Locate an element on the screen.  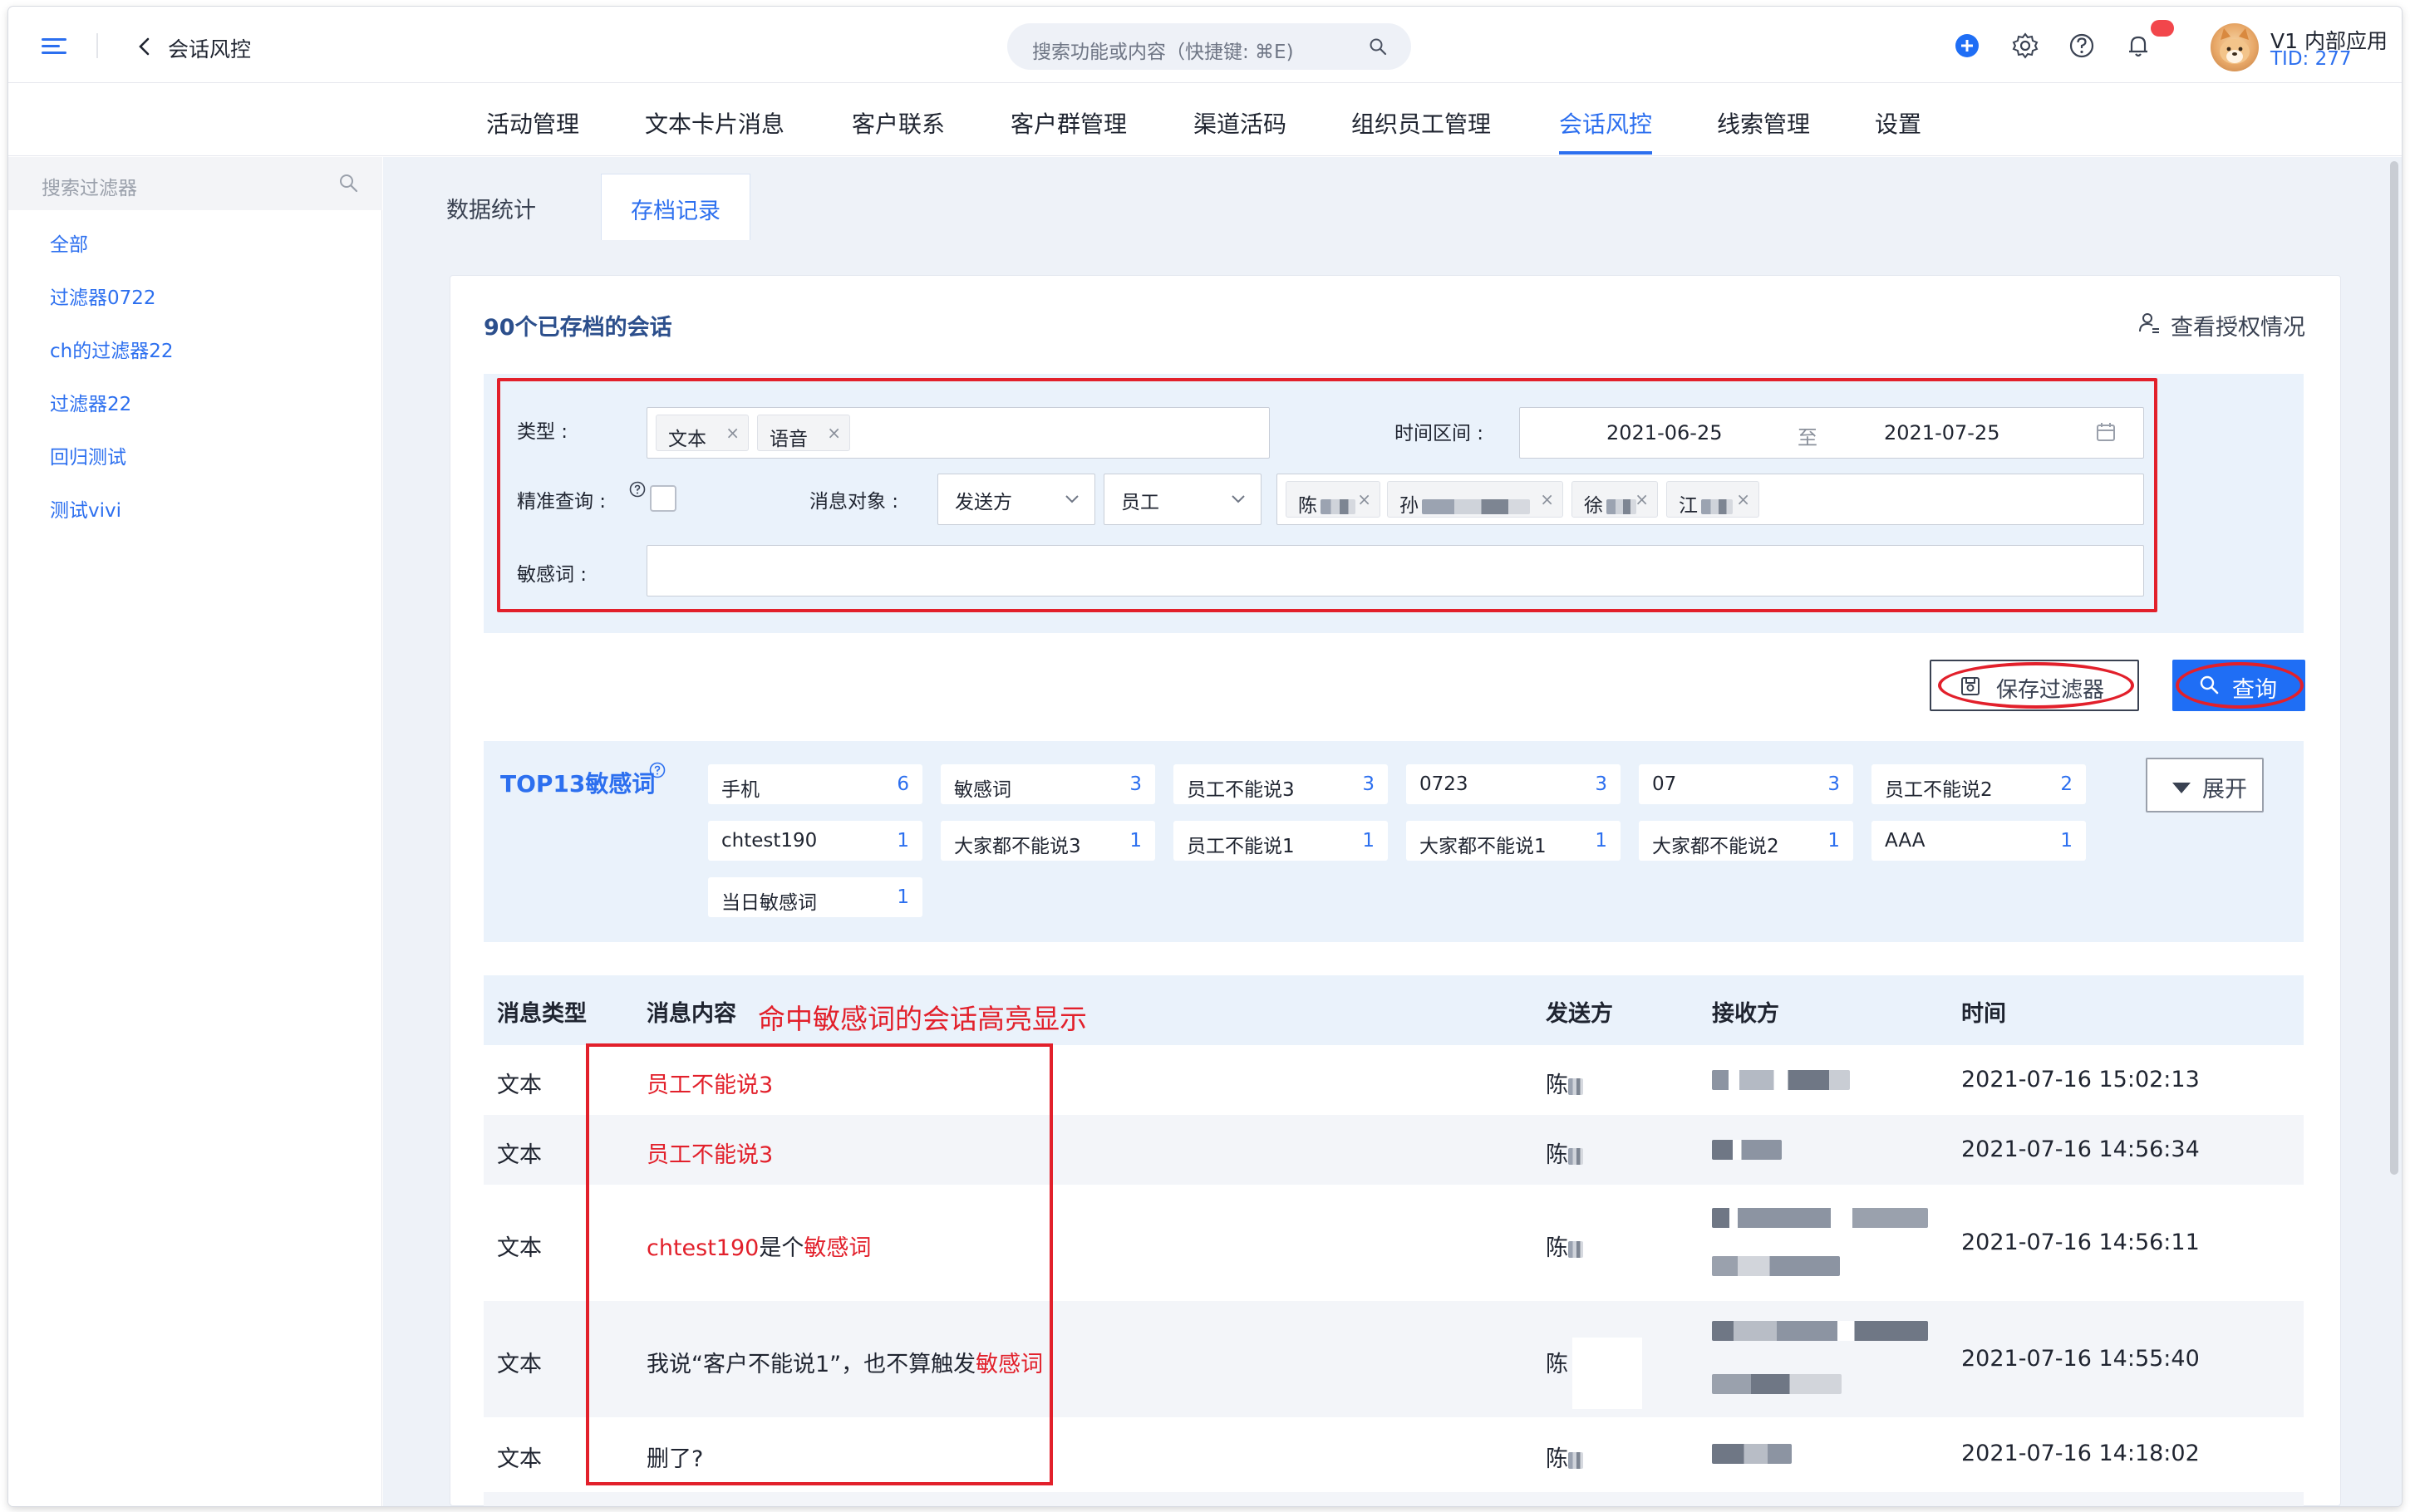
nav-item-channel-code: 渠道活码 is located at coordinates (1239, 123).